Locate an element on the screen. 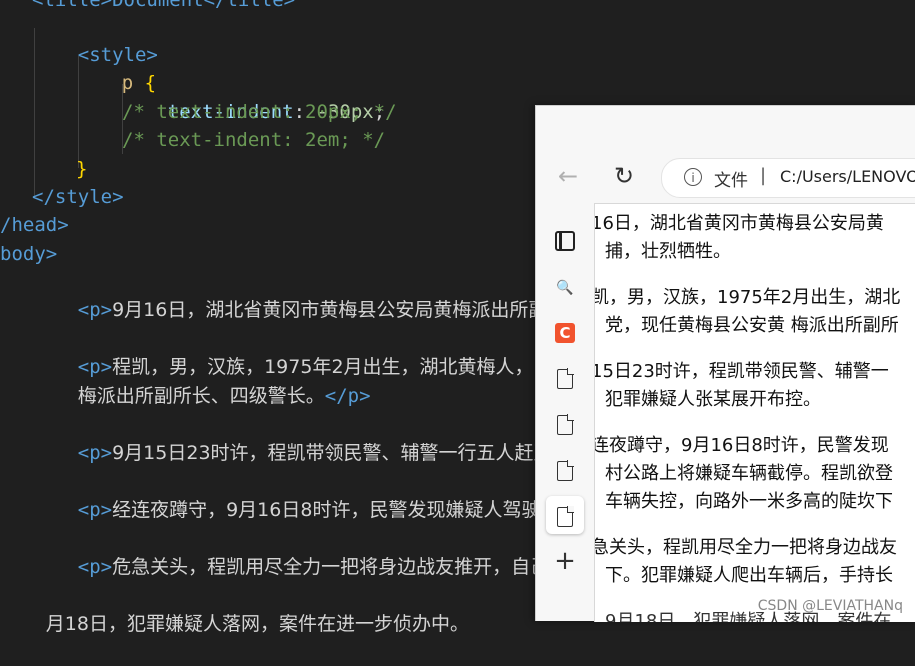 This screenshot has width=915, height=666. sidebar-search-button: 🔍 is located at coordinates (565, 285).